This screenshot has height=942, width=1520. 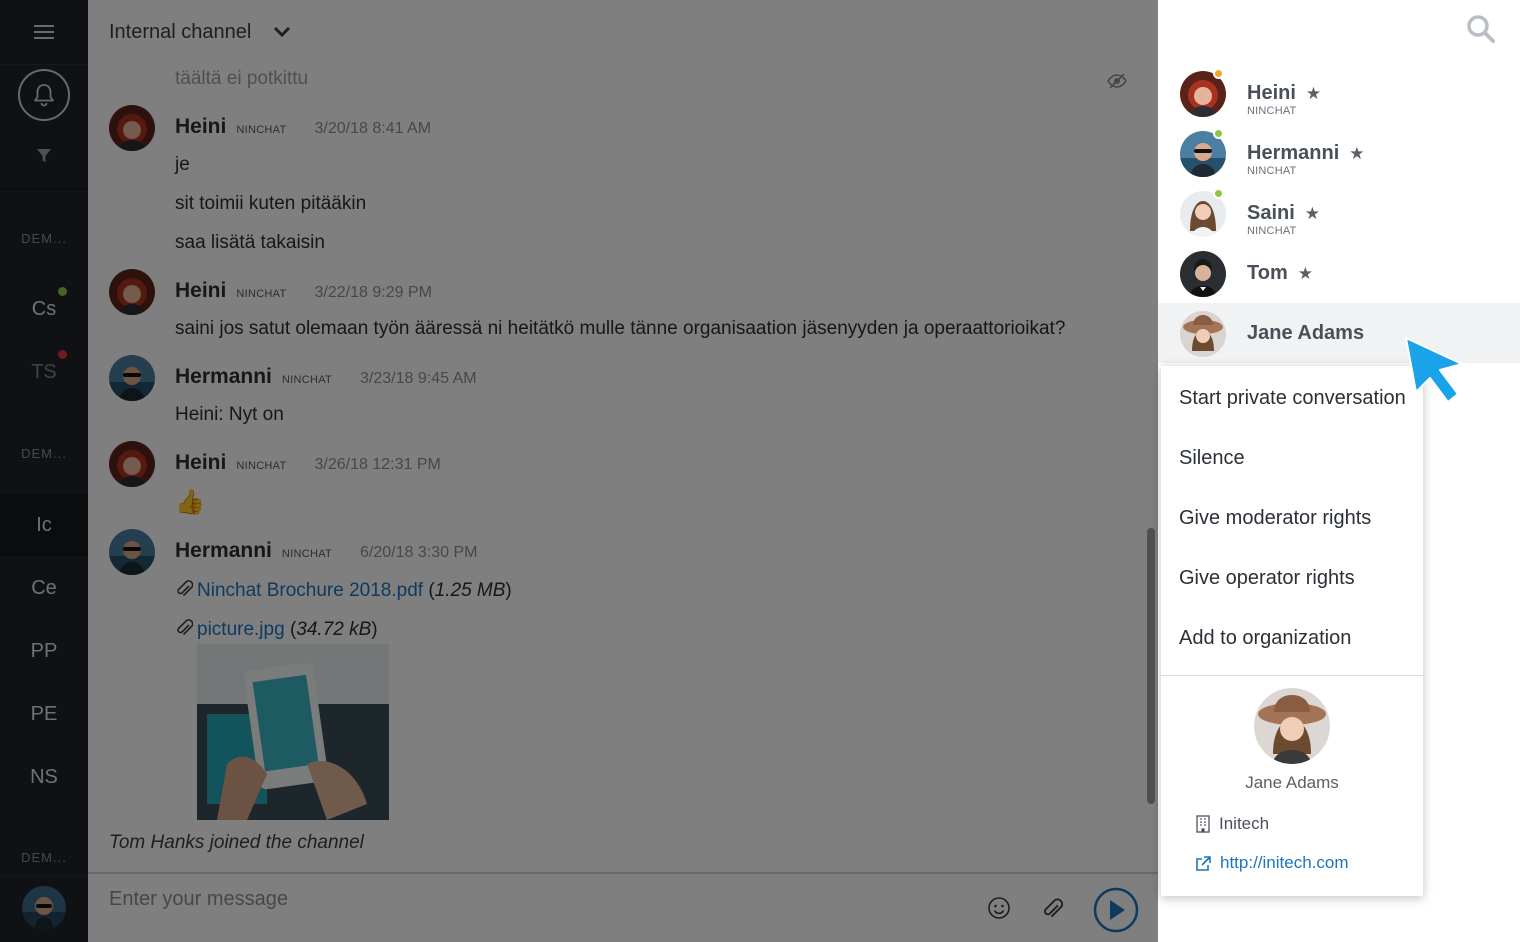 I want to click on sidebar-item-label: TS, so click(x=44, y=371).